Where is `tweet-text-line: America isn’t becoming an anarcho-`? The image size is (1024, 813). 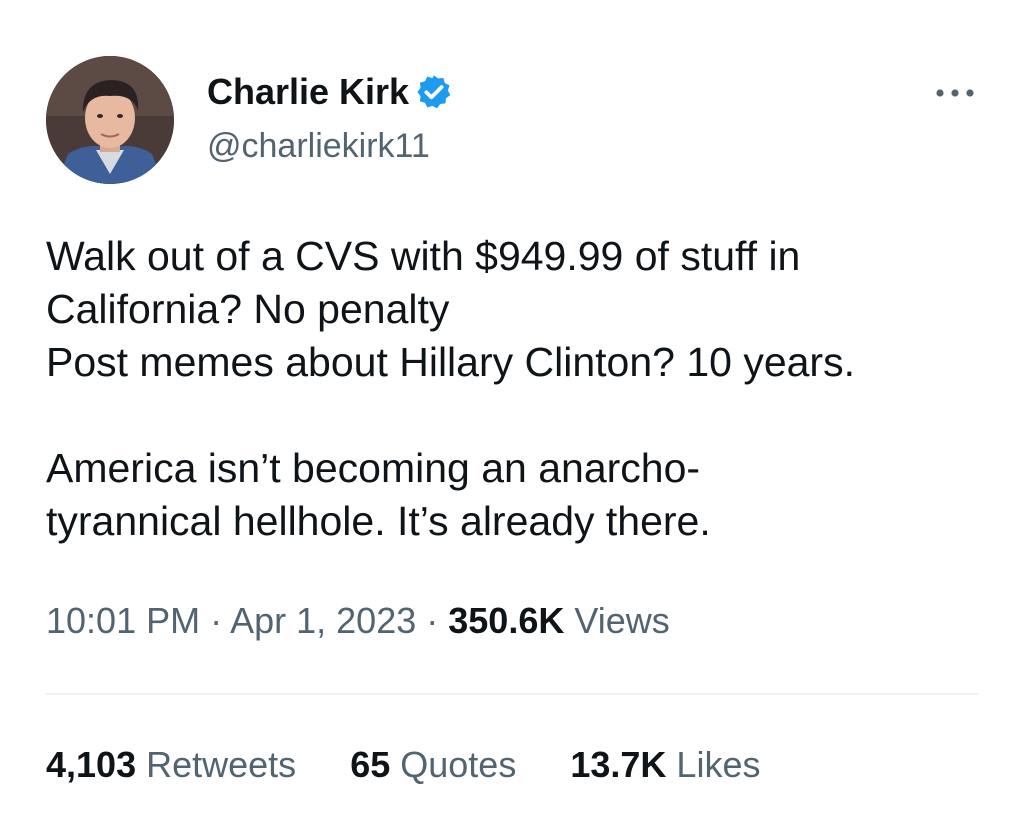
tweet-text-line: America isn’t becoming an anarcho- is located at coordinates (373, 468).